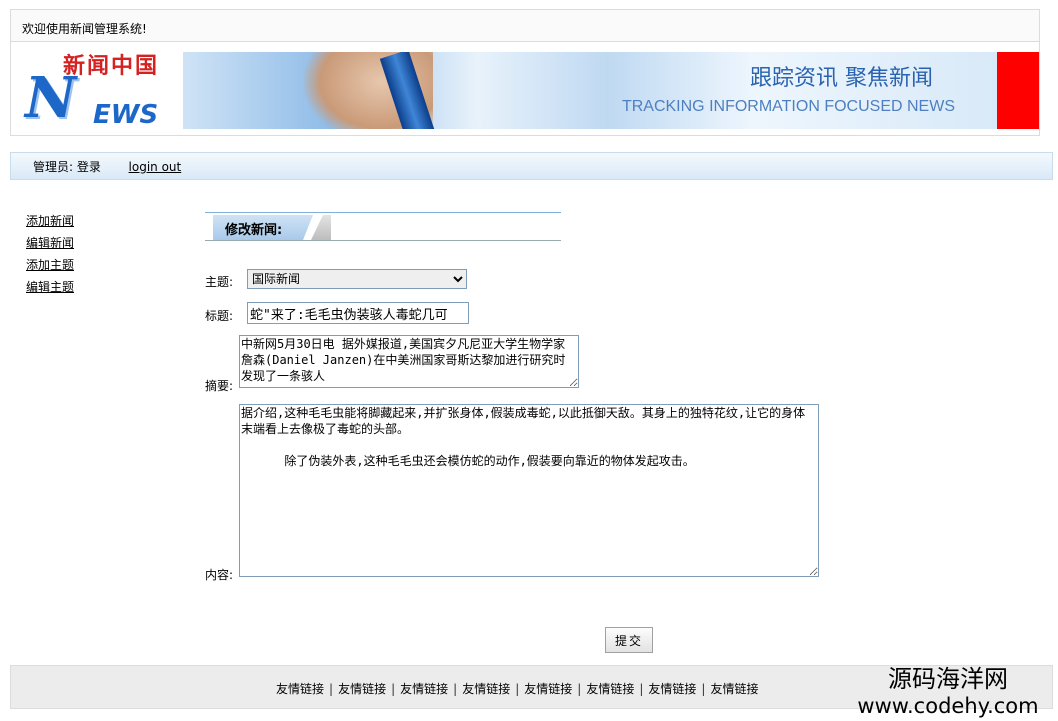 This screenshot has height=721, width=1058. Describe the element at coordinates (254, 230) in the screenshot. I see `section-title: 修改新闻:` at that location.